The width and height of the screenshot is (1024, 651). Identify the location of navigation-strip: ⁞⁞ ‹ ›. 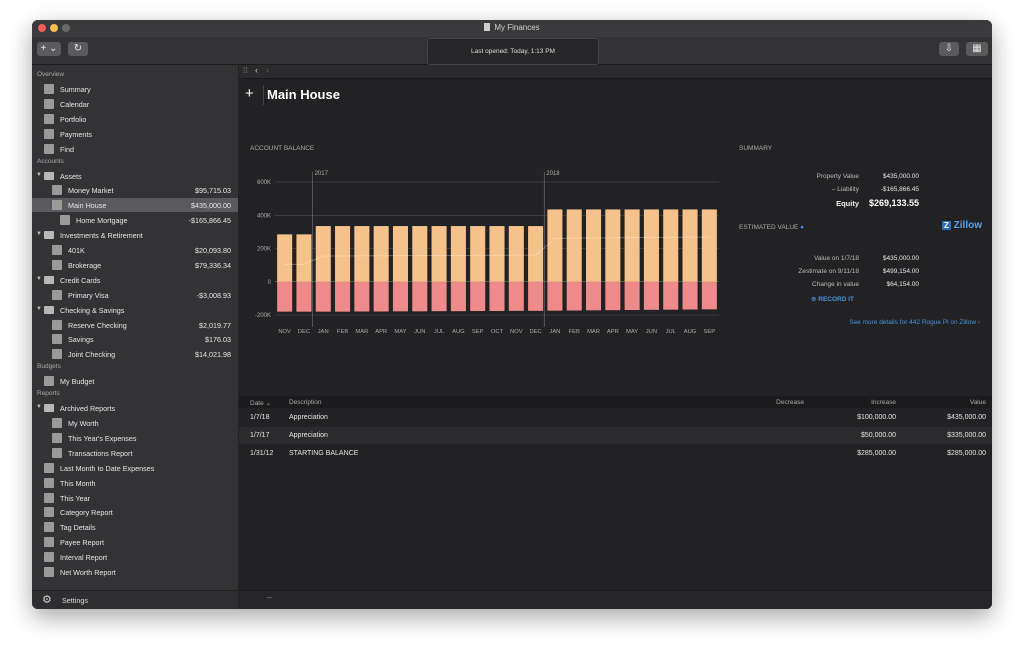
(615, 72).